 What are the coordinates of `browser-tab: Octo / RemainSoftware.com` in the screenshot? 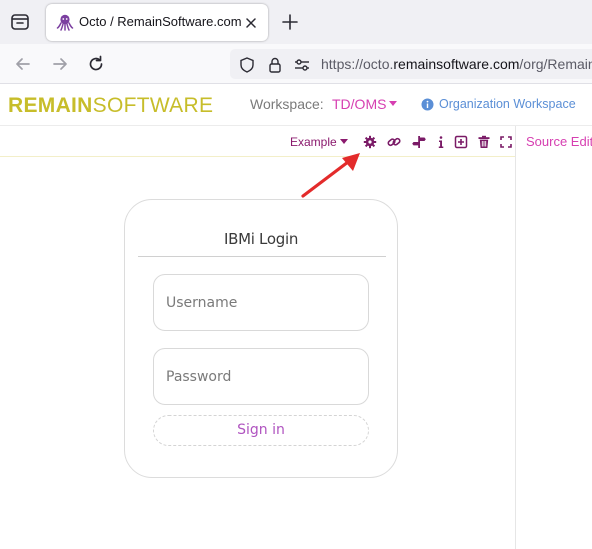 It's located at (157, 22).